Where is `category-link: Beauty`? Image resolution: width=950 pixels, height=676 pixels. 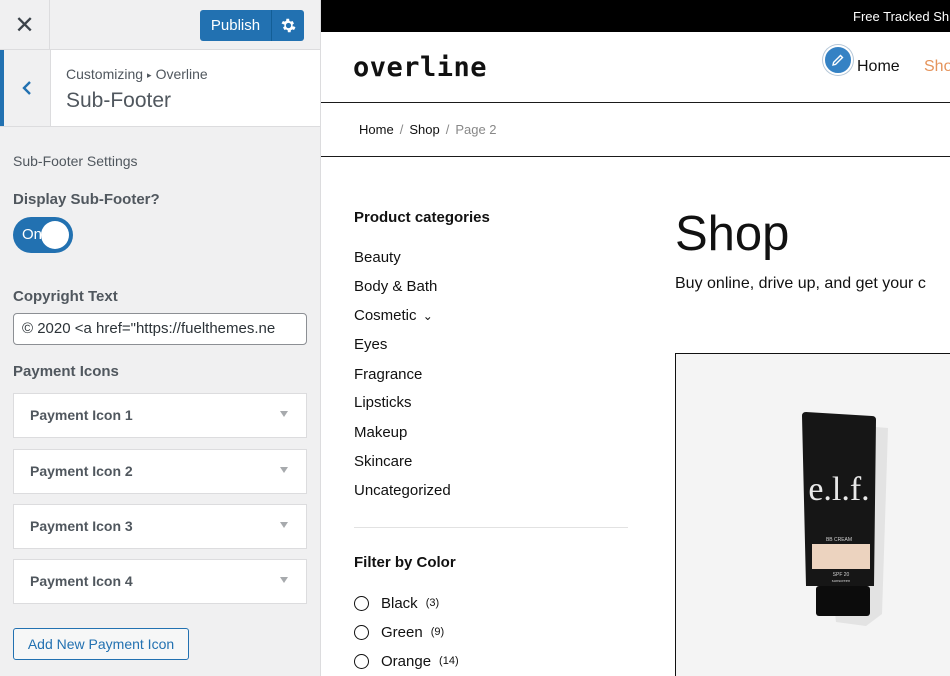 category-link: Beauty is located at coordinates (377, 257).